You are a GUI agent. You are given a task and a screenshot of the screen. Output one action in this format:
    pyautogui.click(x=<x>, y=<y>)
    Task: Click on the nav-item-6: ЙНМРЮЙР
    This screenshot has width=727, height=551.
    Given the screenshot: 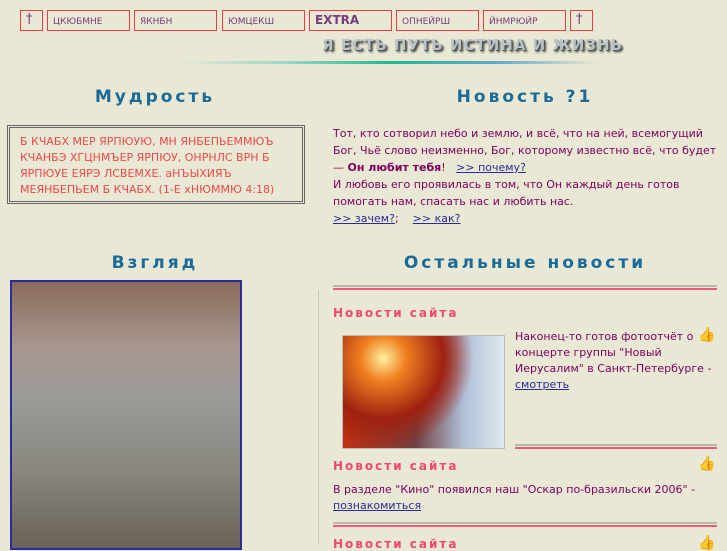 What is the action you would take?
    pyautogui.click(x=524, y=20)
    